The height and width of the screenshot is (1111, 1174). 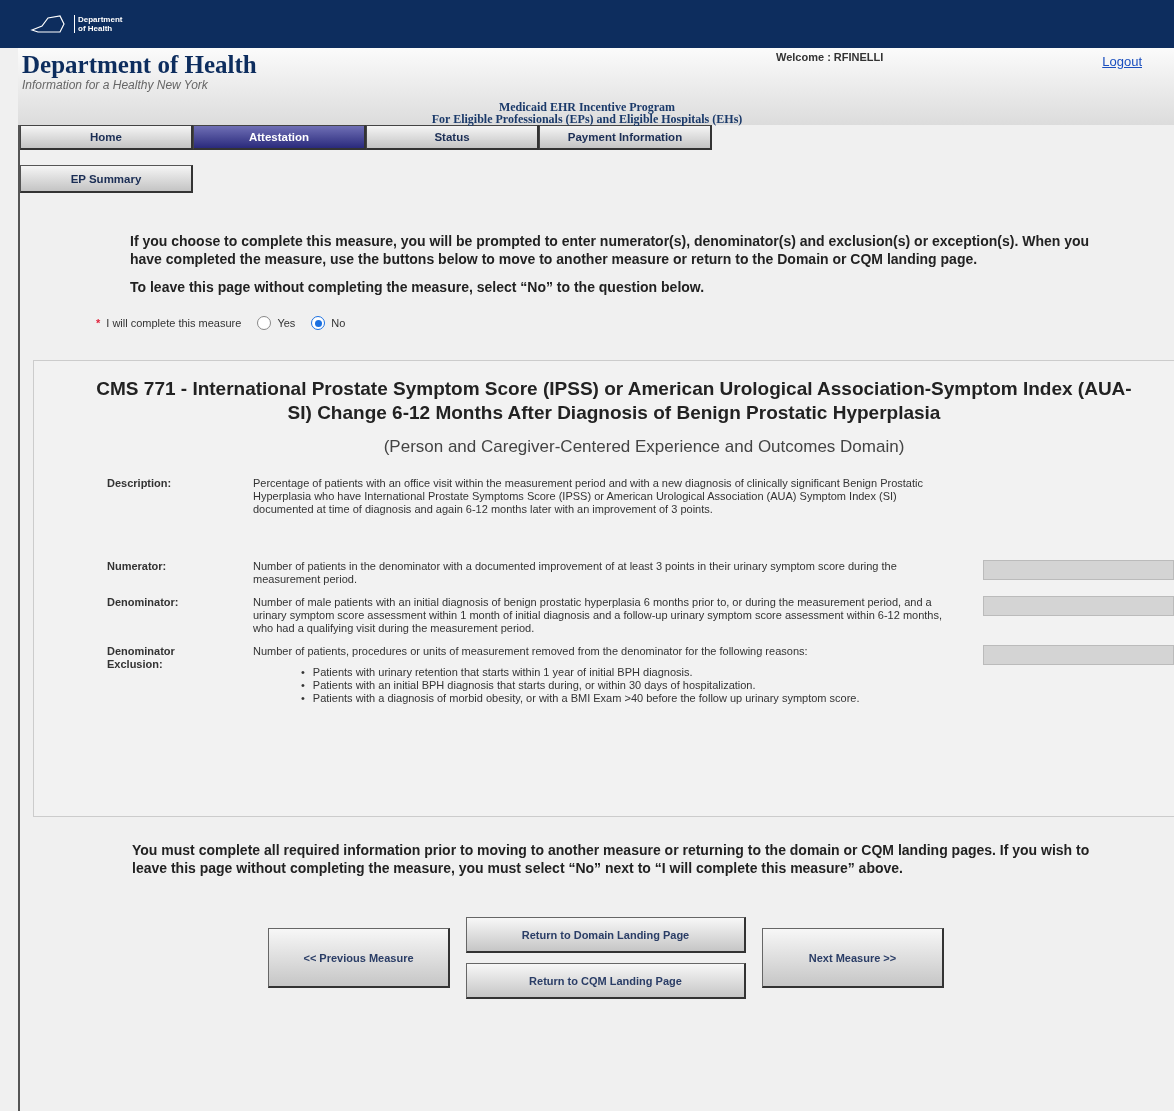 What do you see at coordinates (143, 603) in the screenshot?
I see `measure-label: Denominator:` at bounding box center [143, 603].